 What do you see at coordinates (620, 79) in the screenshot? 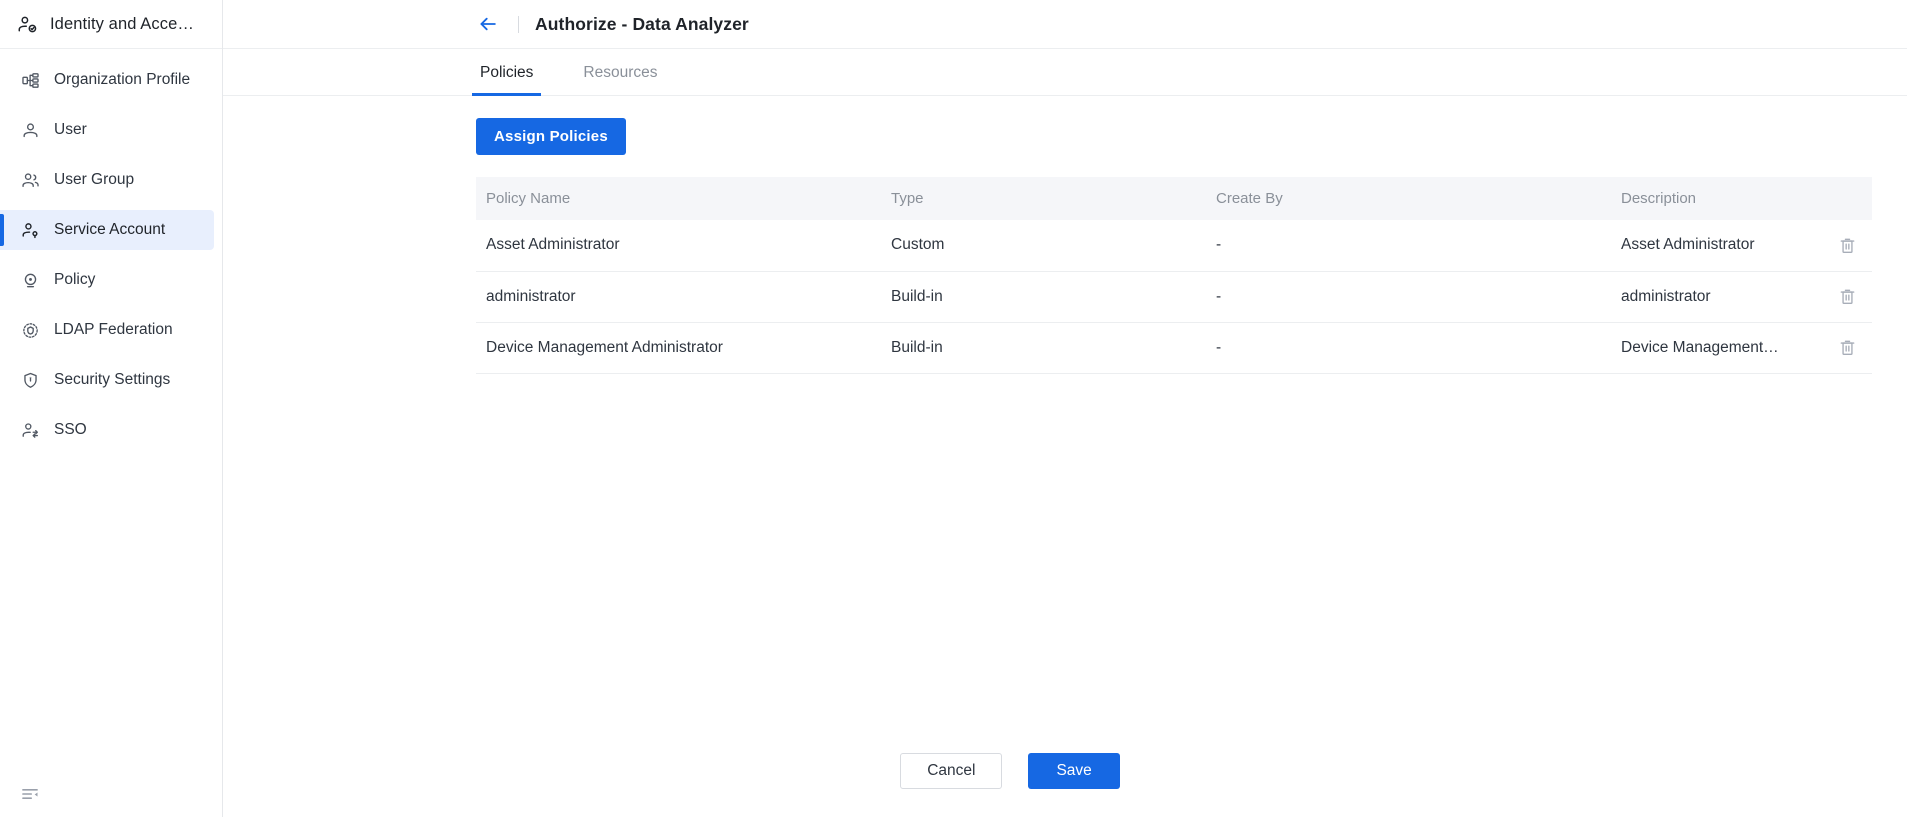
I see `tab-resources: Resources` at bounding box center [620, 79].